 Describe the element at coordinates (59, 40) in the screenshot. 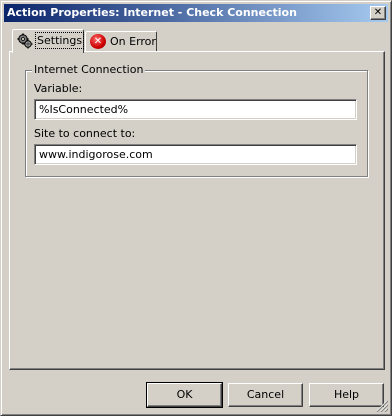

I see `tab-settings-label: Settings` at that location.